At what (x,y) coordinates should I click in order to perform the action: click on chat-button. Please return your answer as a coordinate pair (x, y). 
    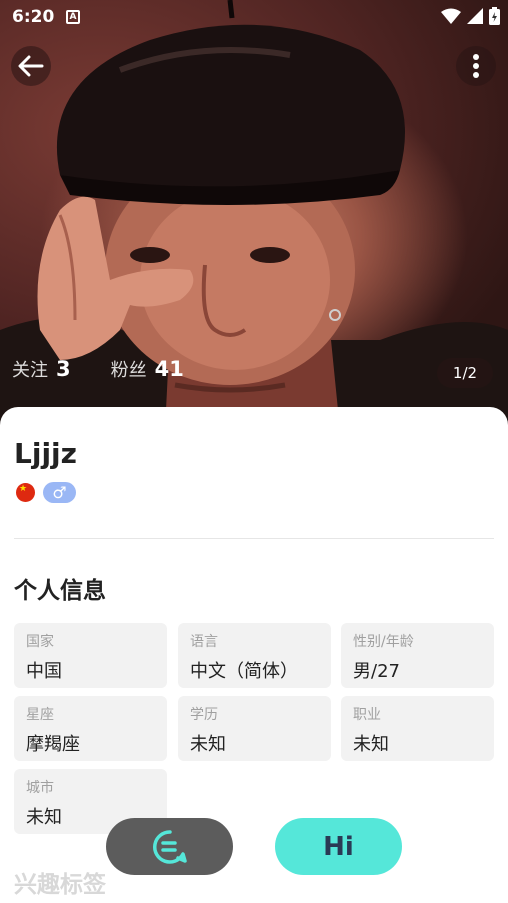
    Looking at the image, I should click on (169, 846).